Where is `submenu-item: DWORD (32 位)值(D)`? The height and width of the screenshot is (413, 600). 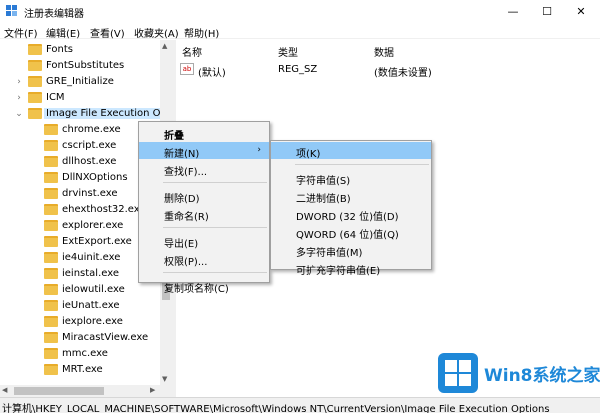 submenu-item: DWORD (32 位)值(D) is located at coordinates (351, 214).